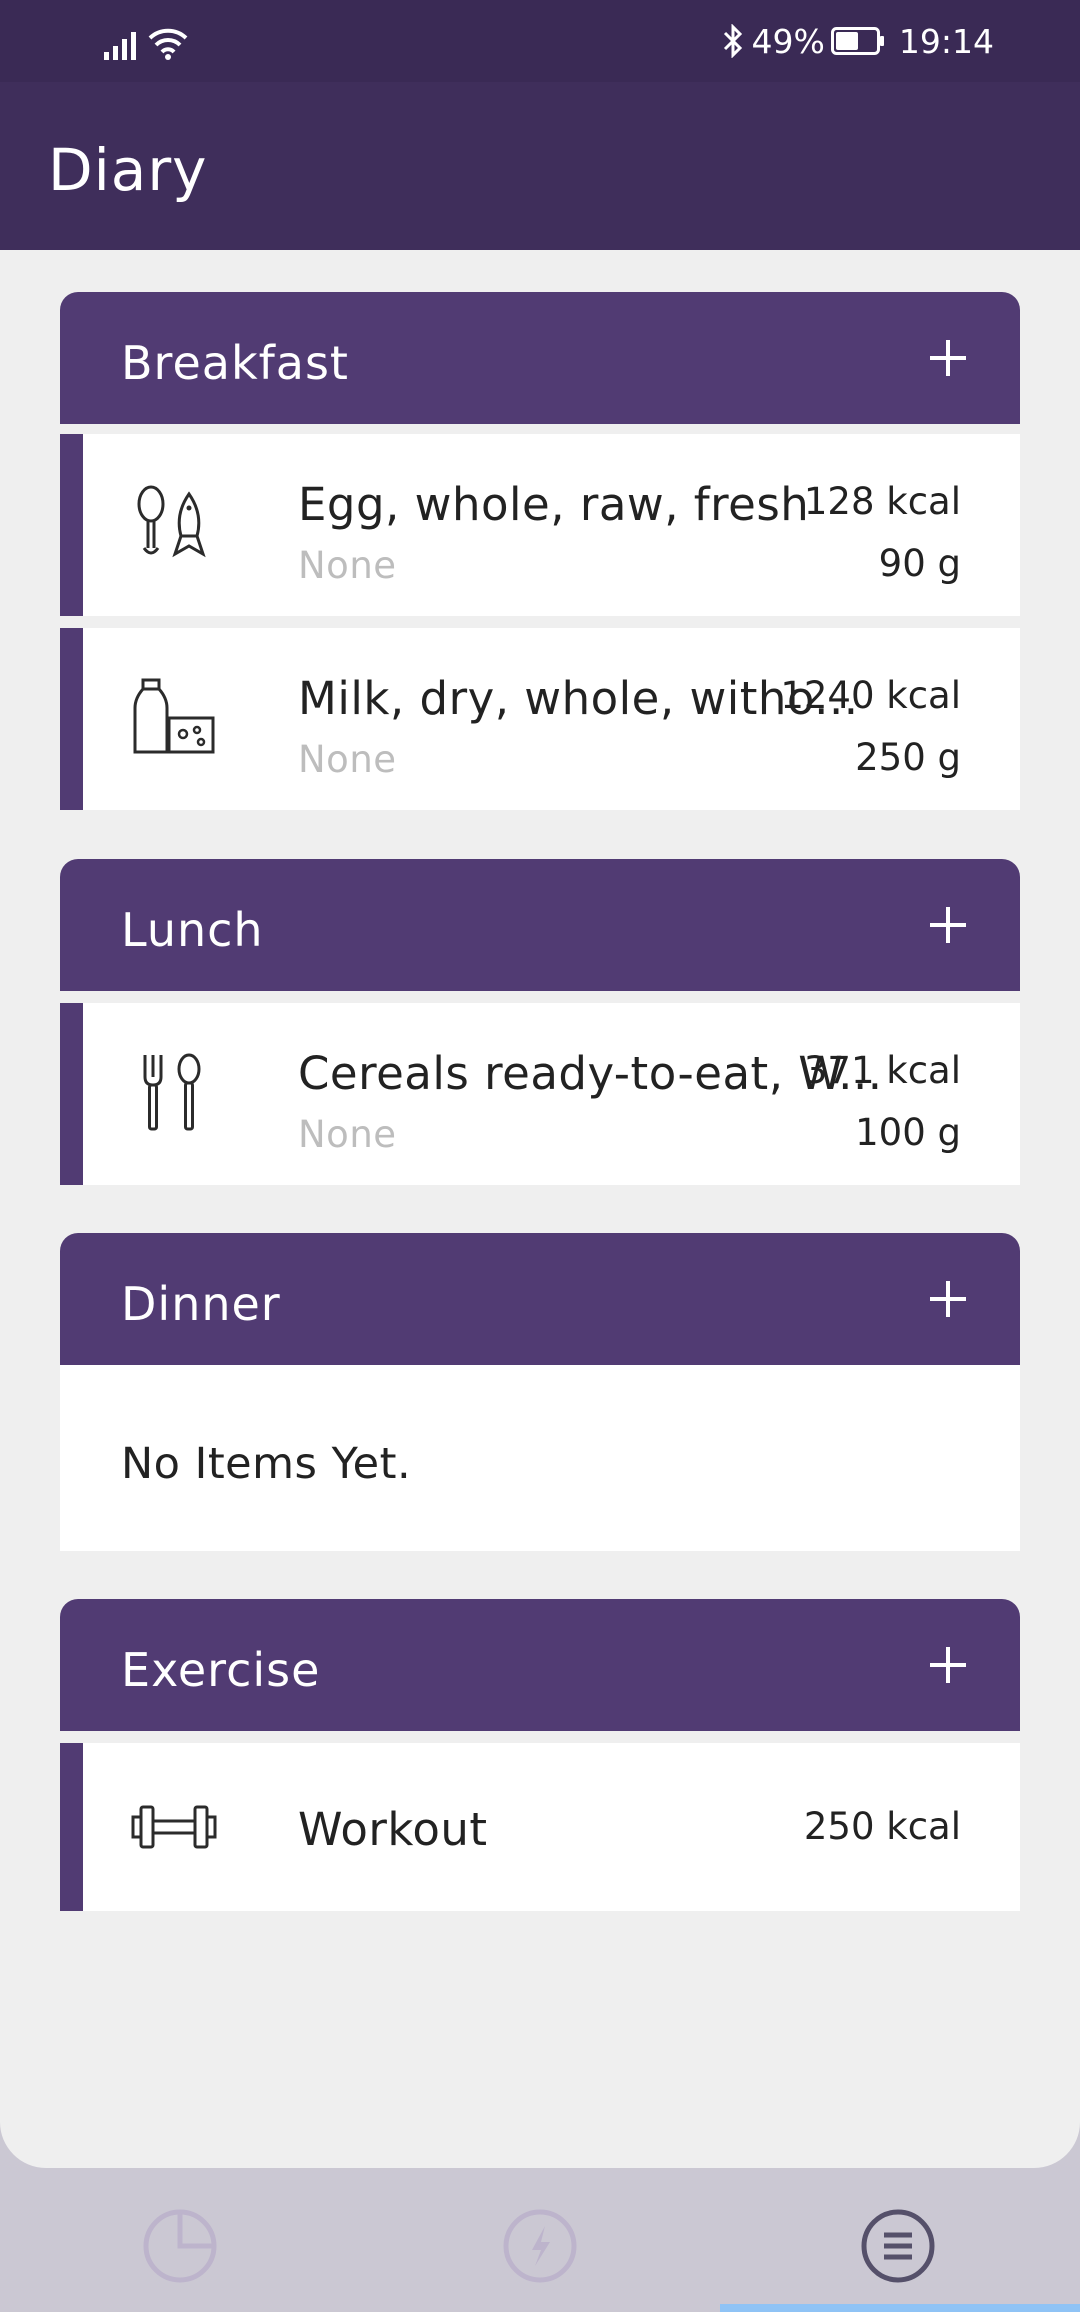 This screenshot has height=2312, width=1080. Describe the element at coordinates (393, 1829) in the screenshot. I see `item-name: Workout` at that location.